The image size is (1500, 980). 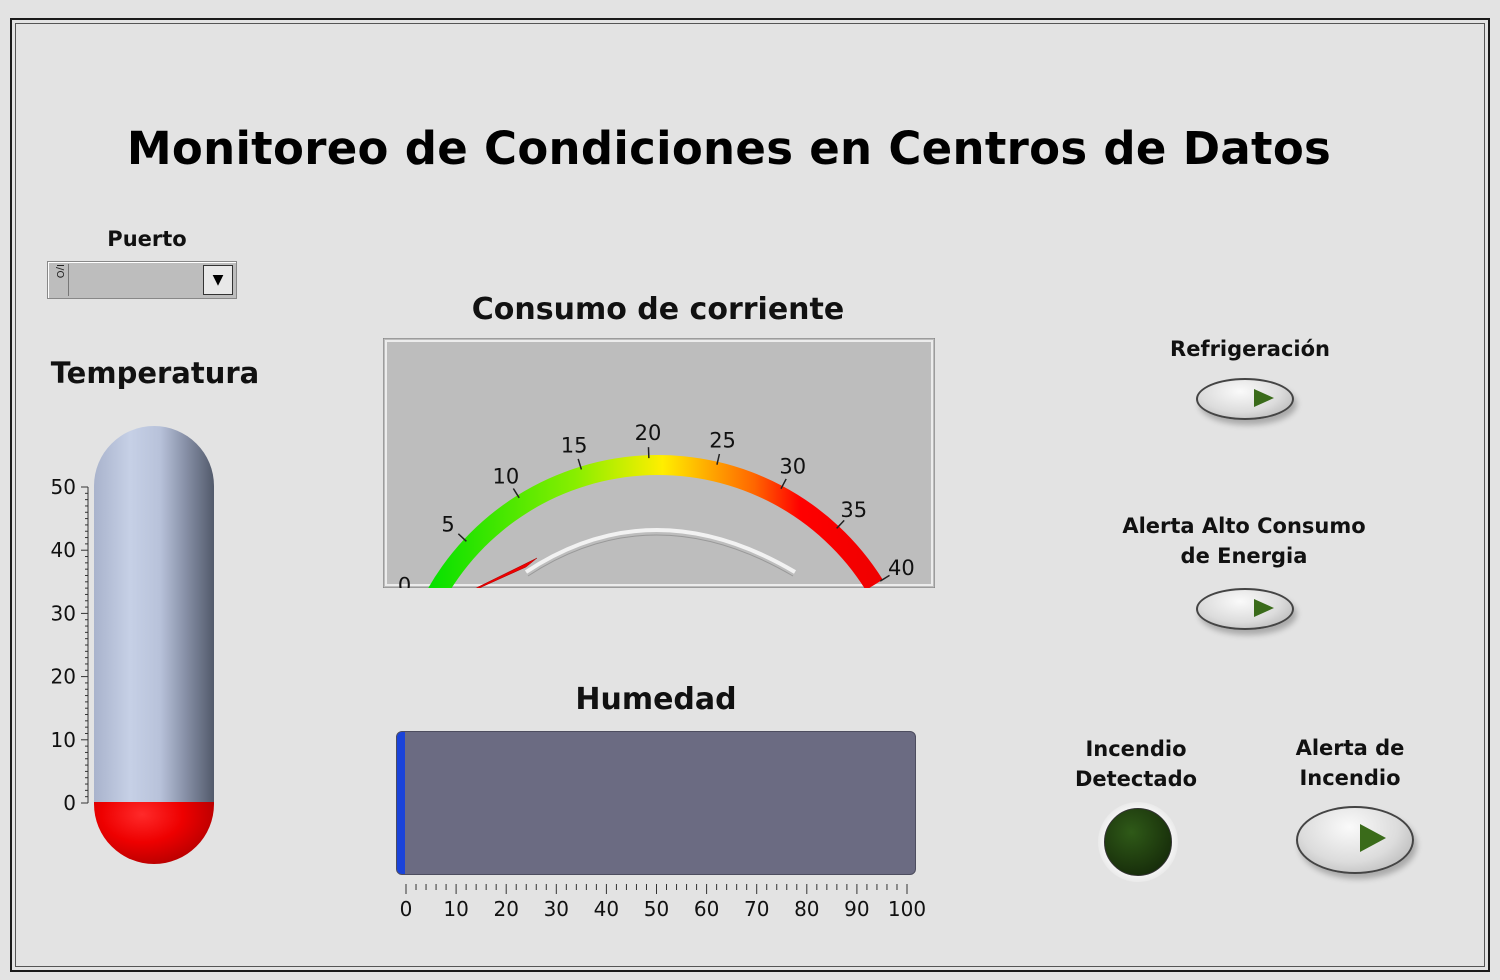 I want to click on chevron-down-icon: ▼, so click(x=218, y=280).